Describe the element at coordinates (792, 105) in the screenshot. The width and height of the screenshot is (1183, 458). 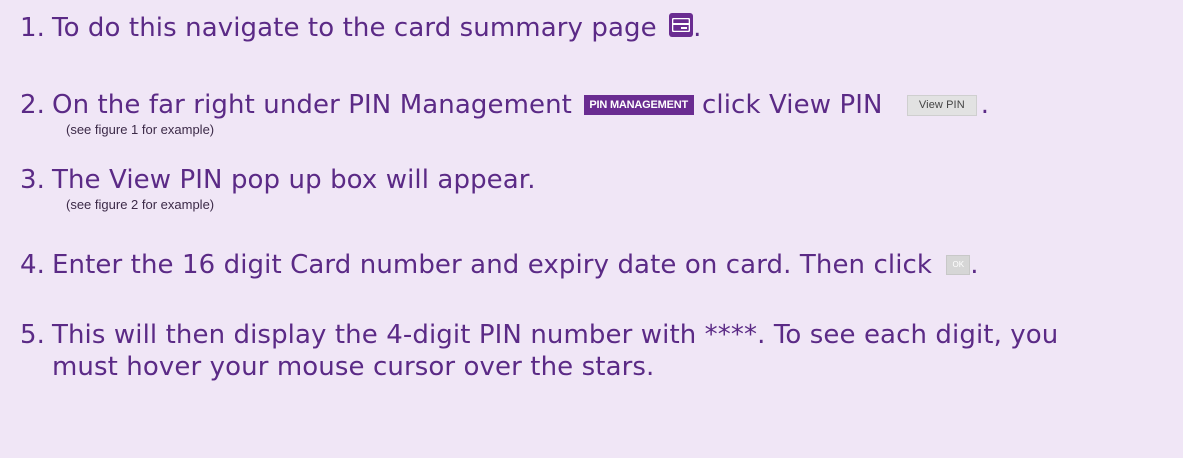
I see `step-text-mid: click View PIN` at that location.